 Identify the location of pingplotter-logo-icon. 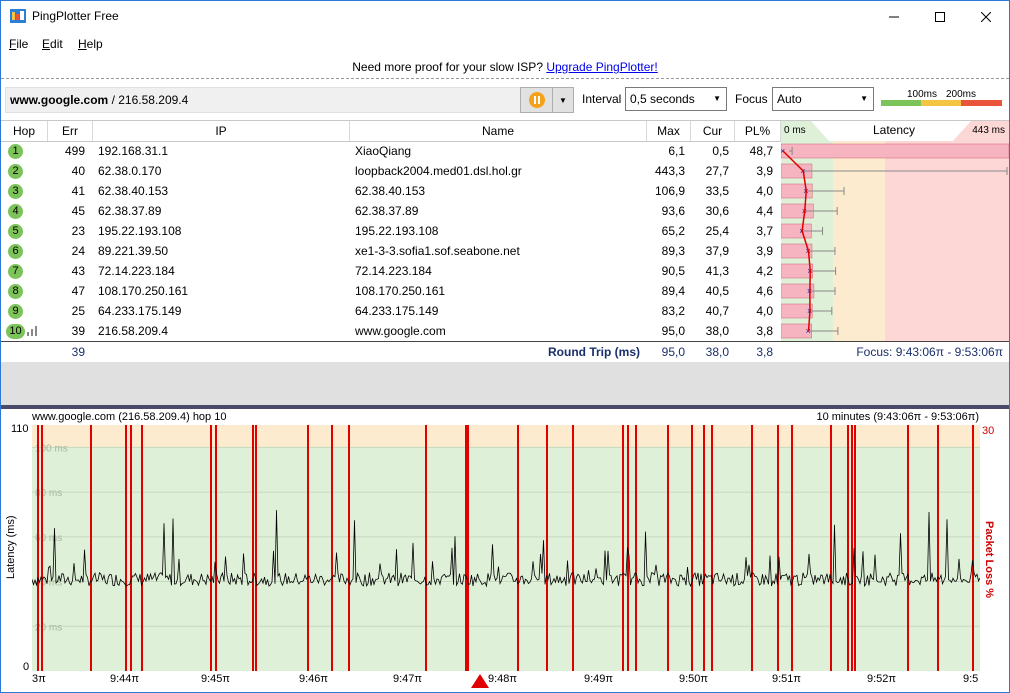
(18, 16).